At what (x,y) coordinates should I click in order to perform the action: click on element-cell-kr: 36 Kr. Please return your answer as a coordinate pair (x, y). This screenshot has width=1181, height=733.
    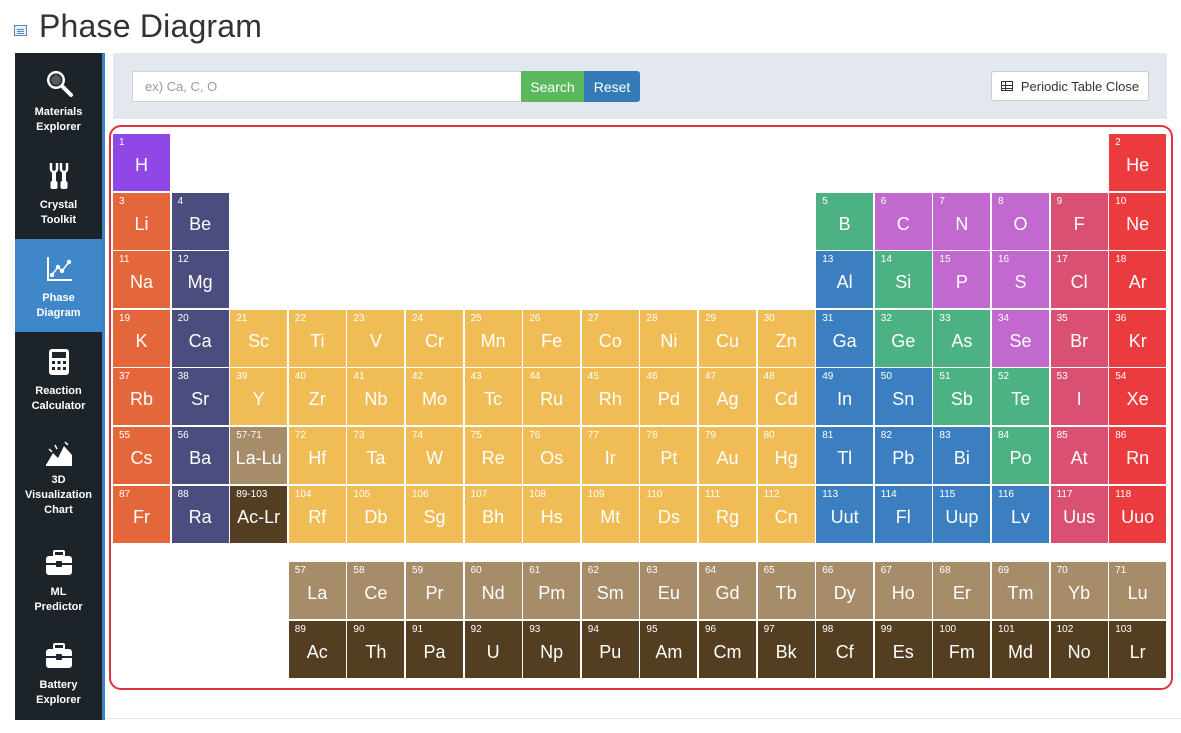
    Looking at the image, I should click on (1138, 338).